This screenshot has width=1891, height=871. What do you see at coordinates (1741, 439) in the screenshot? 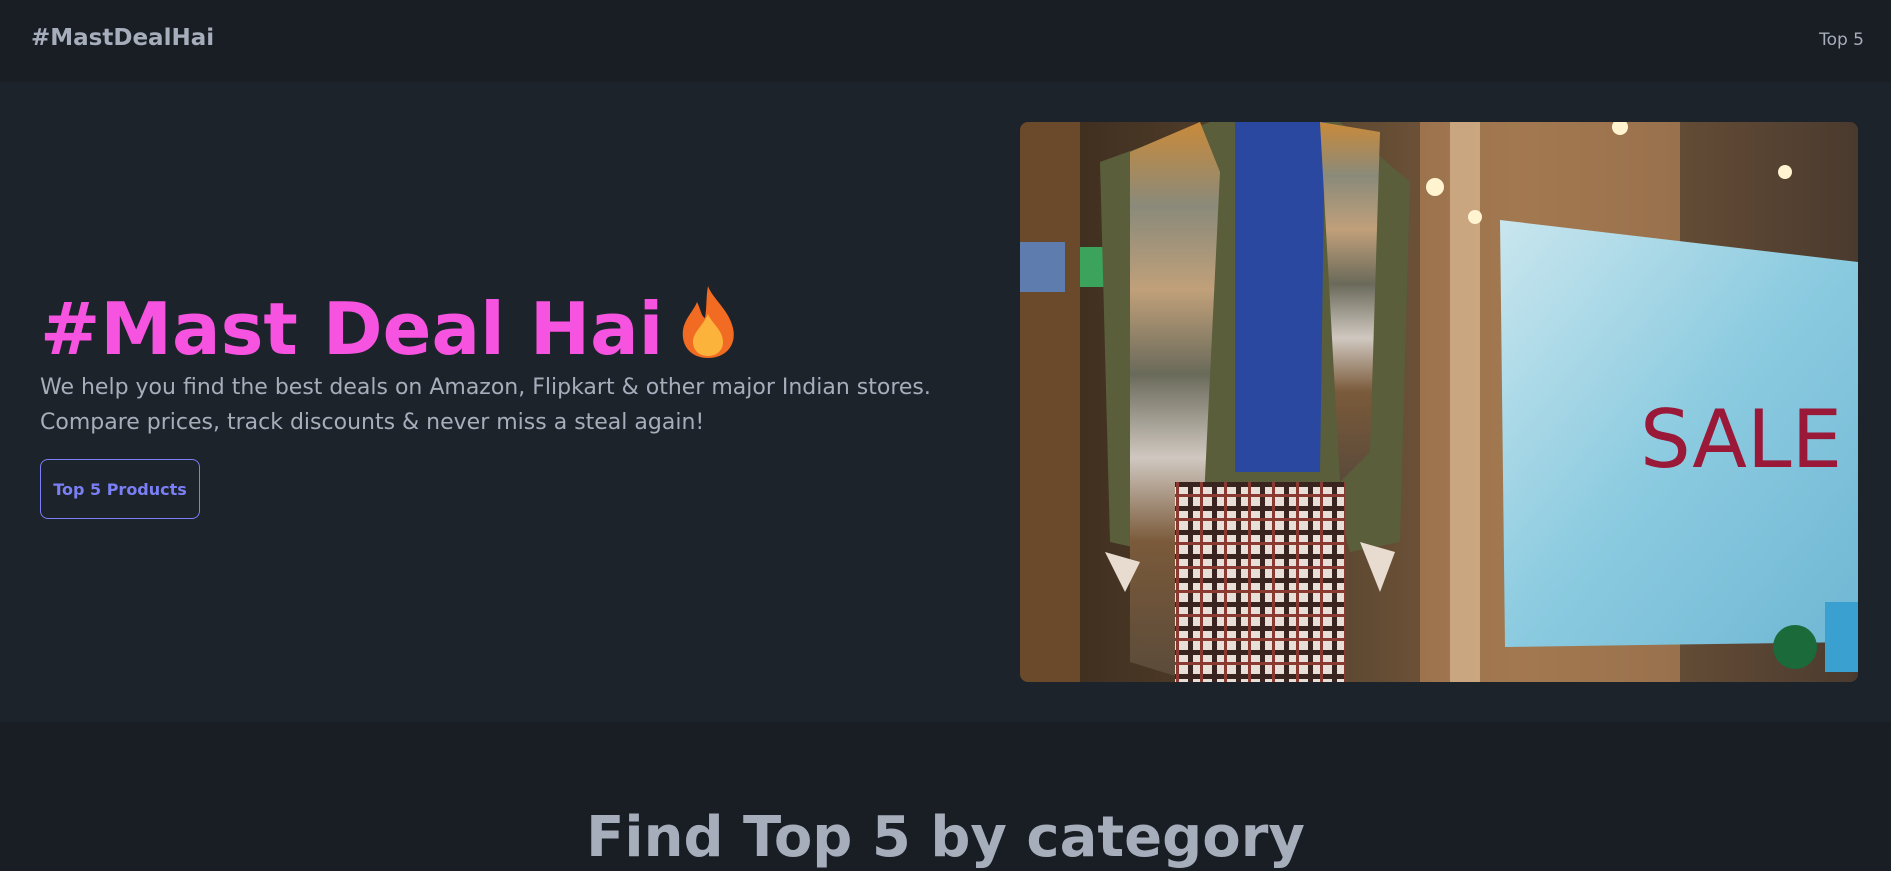
I see `sale-sign-text: SALE` at bounding box center [1741, 439].